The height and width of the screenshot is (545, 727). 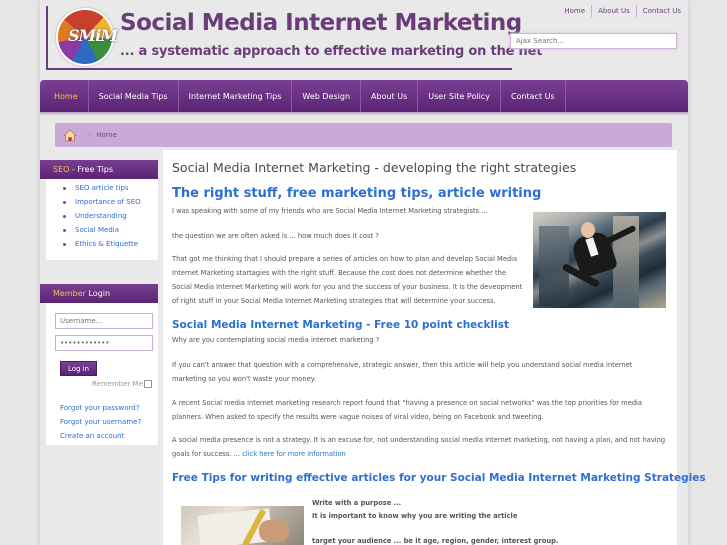 I want to click on forgot-username-link: Forgot your username?, so click(x=100, y=422).